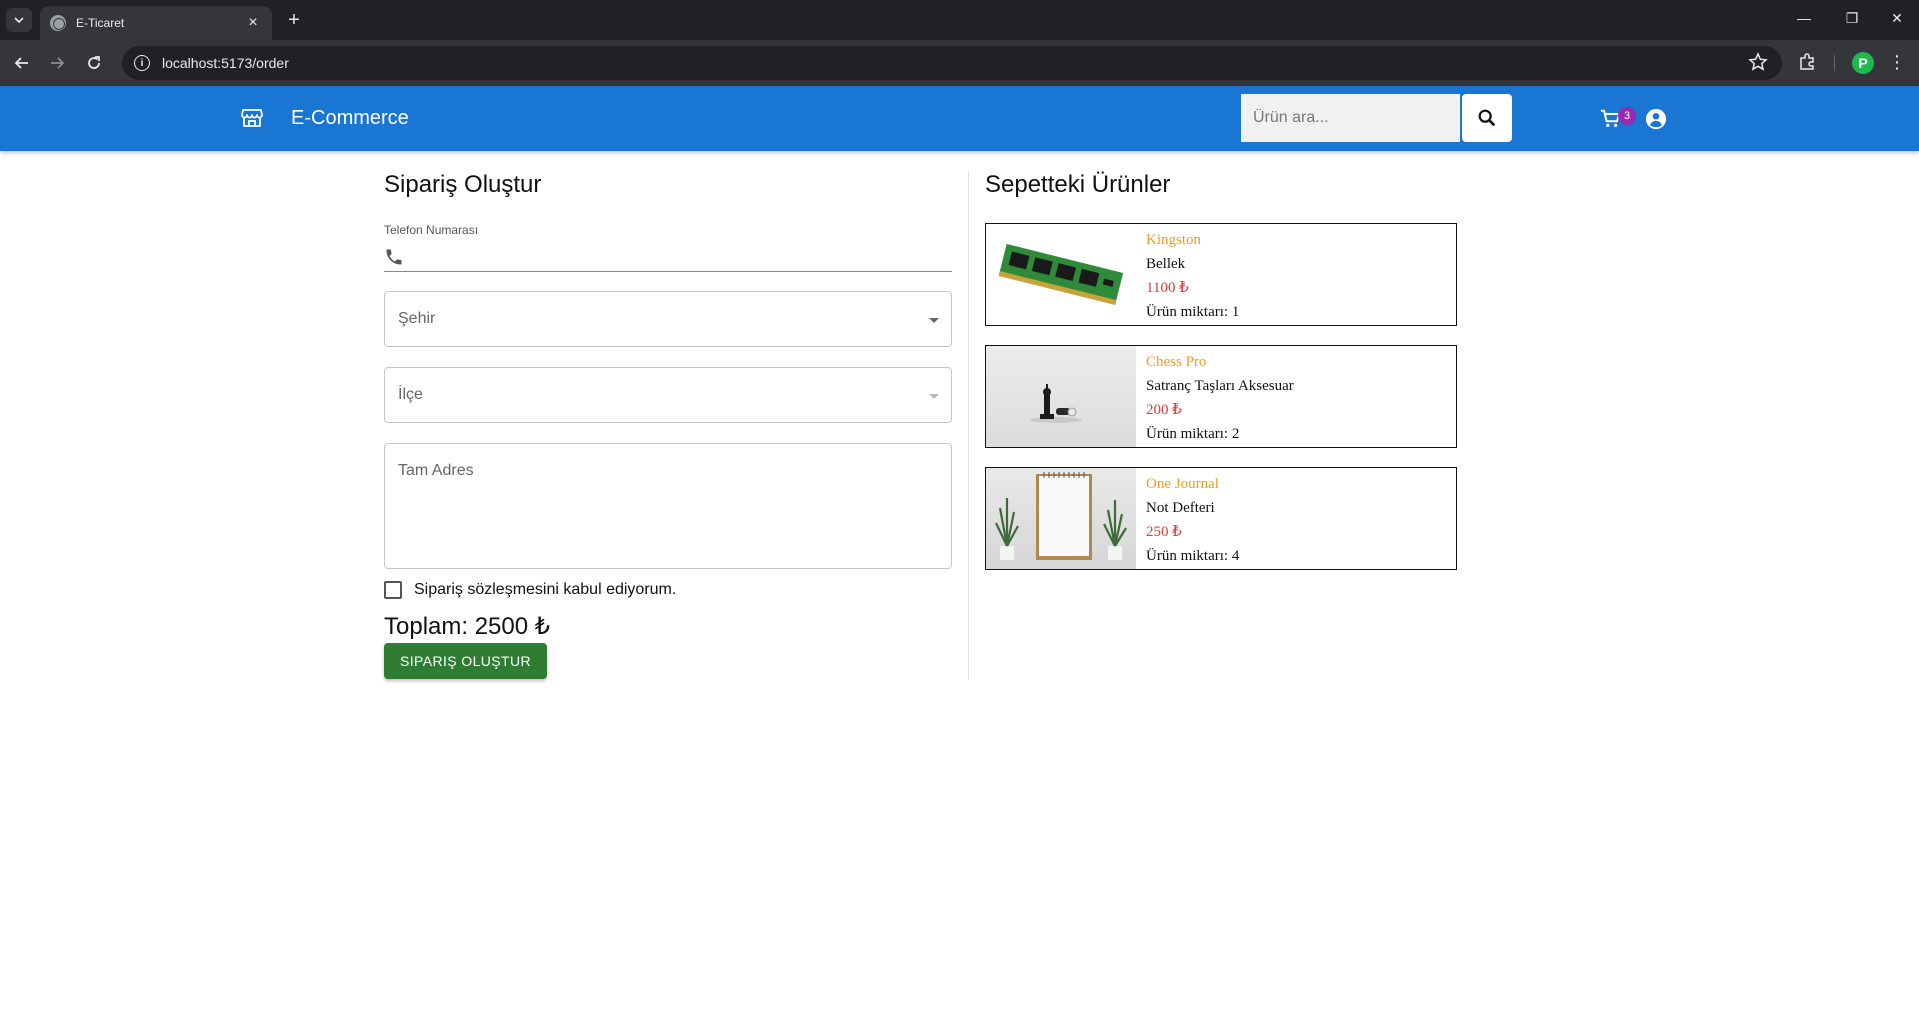 The height and width of the screenshot is (1030, 1919). I want to click on chevron-down-icon, so click(19, 20).